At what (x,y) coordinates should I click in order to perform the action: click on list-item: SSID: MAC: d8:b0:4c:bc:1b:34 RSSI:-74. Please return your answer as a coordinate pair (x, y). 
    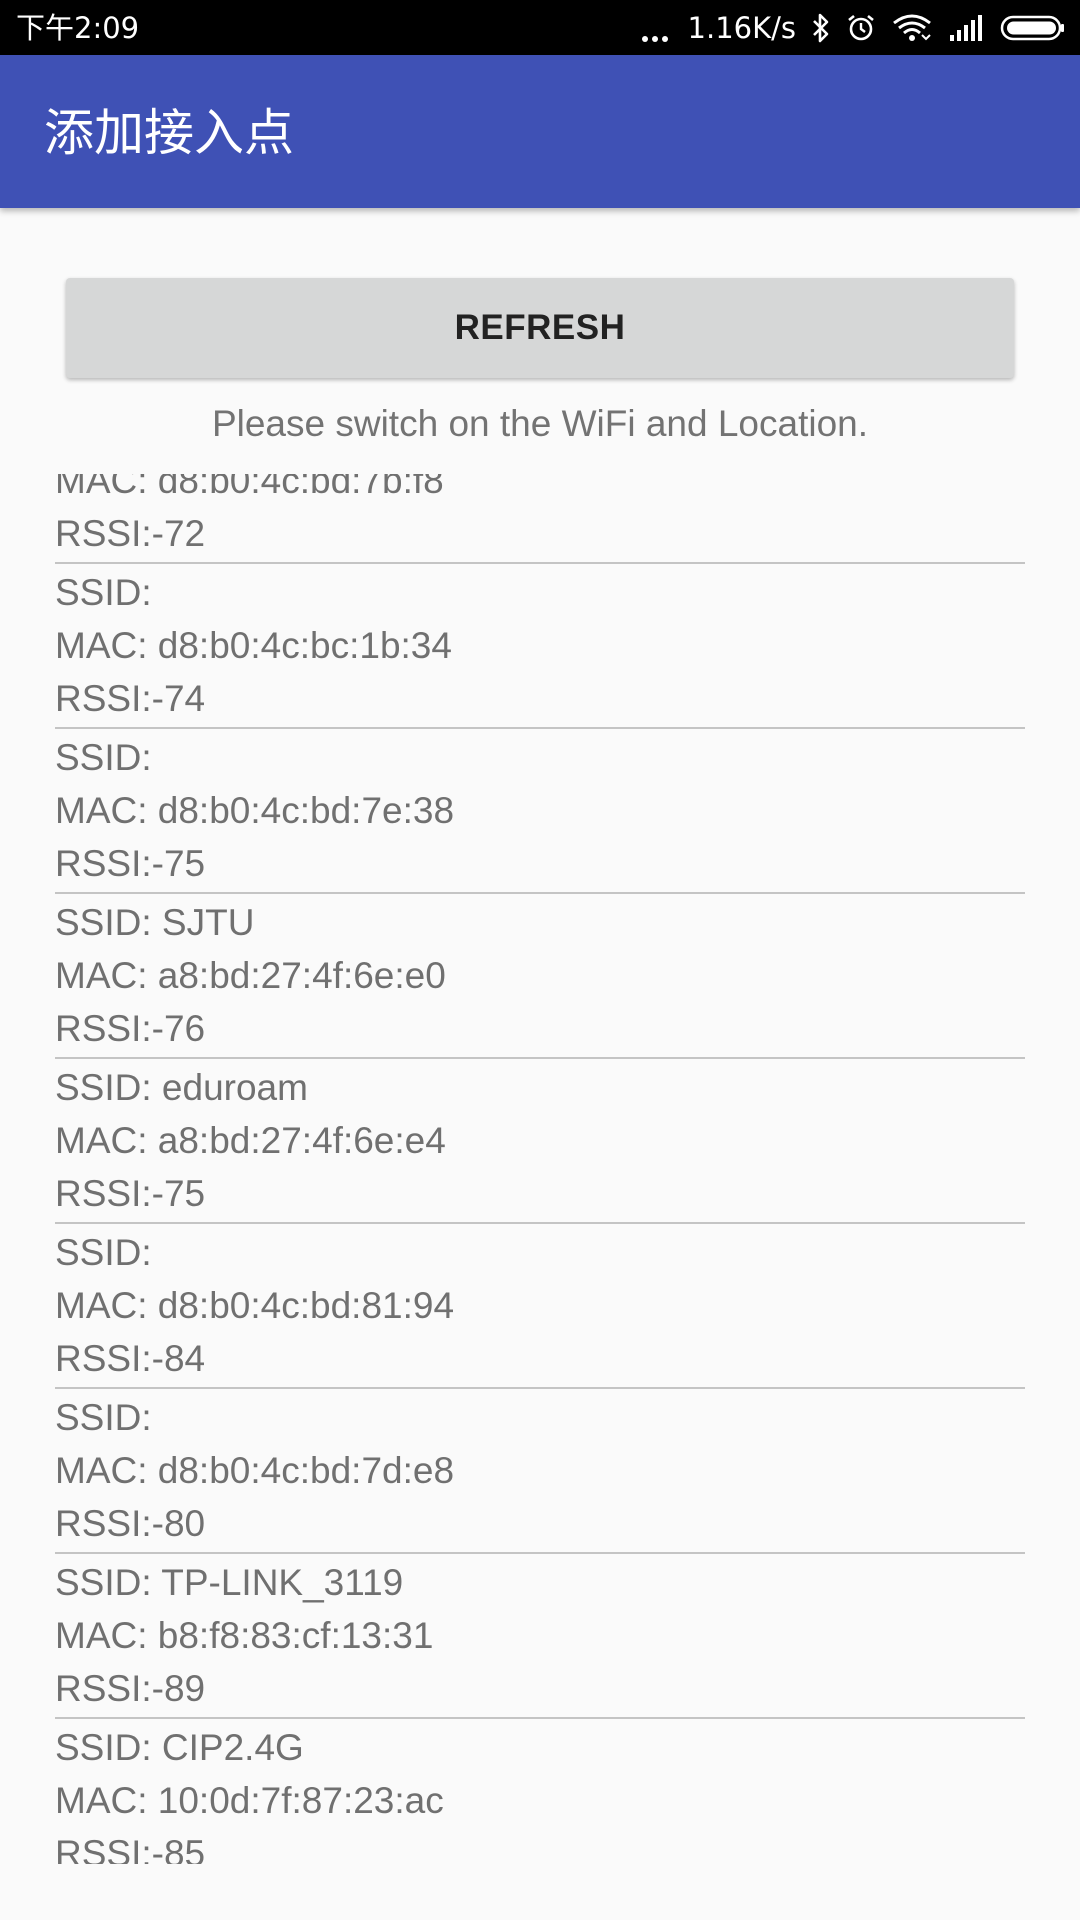
    Looking at the image, I should click on (540, 647).